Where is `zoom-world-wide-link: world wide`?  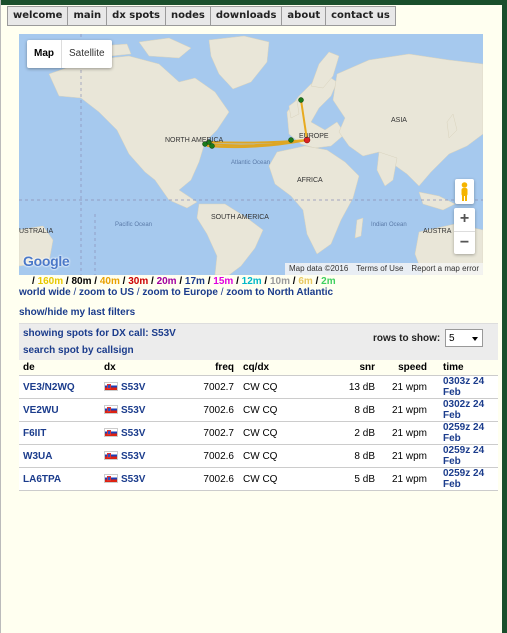
zoom-world-wide-link: world wide is located at coordinates (45, 292).